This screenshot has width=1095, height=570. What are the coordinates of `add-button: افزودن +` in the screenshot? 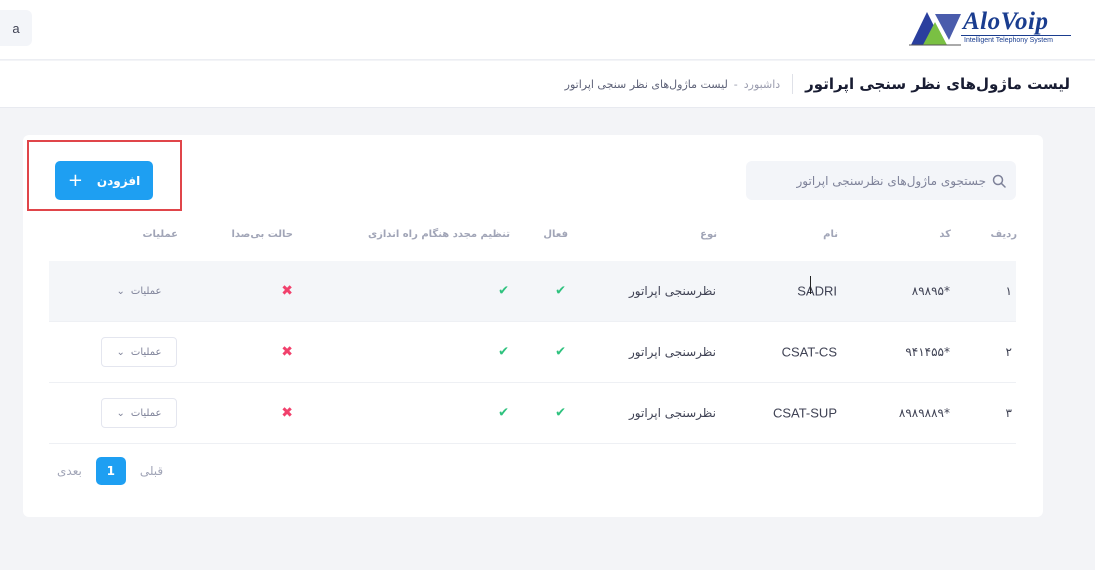 It's located at (104, 180).